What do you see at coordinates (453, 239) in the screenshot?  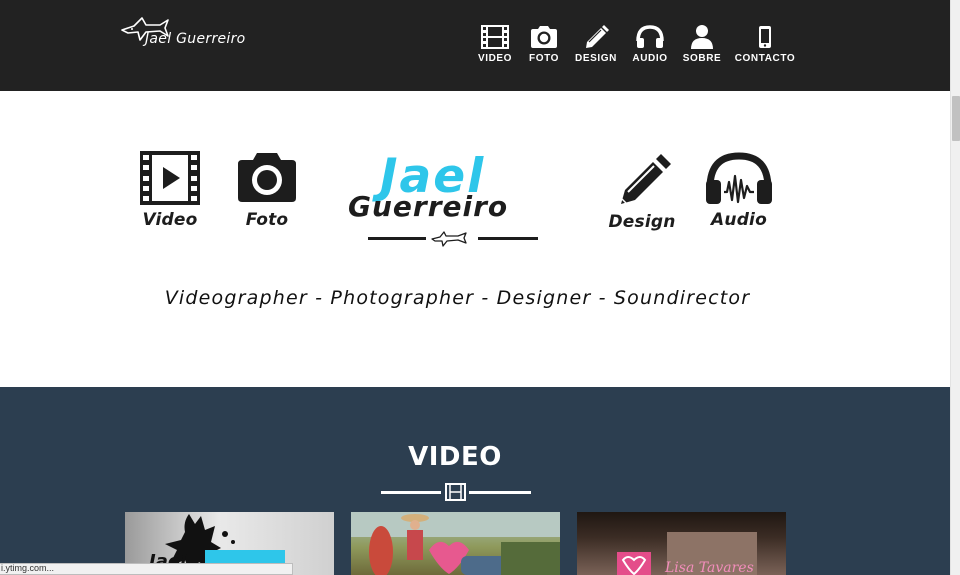 I see `shark-icon` at bounding box center [453, 239].